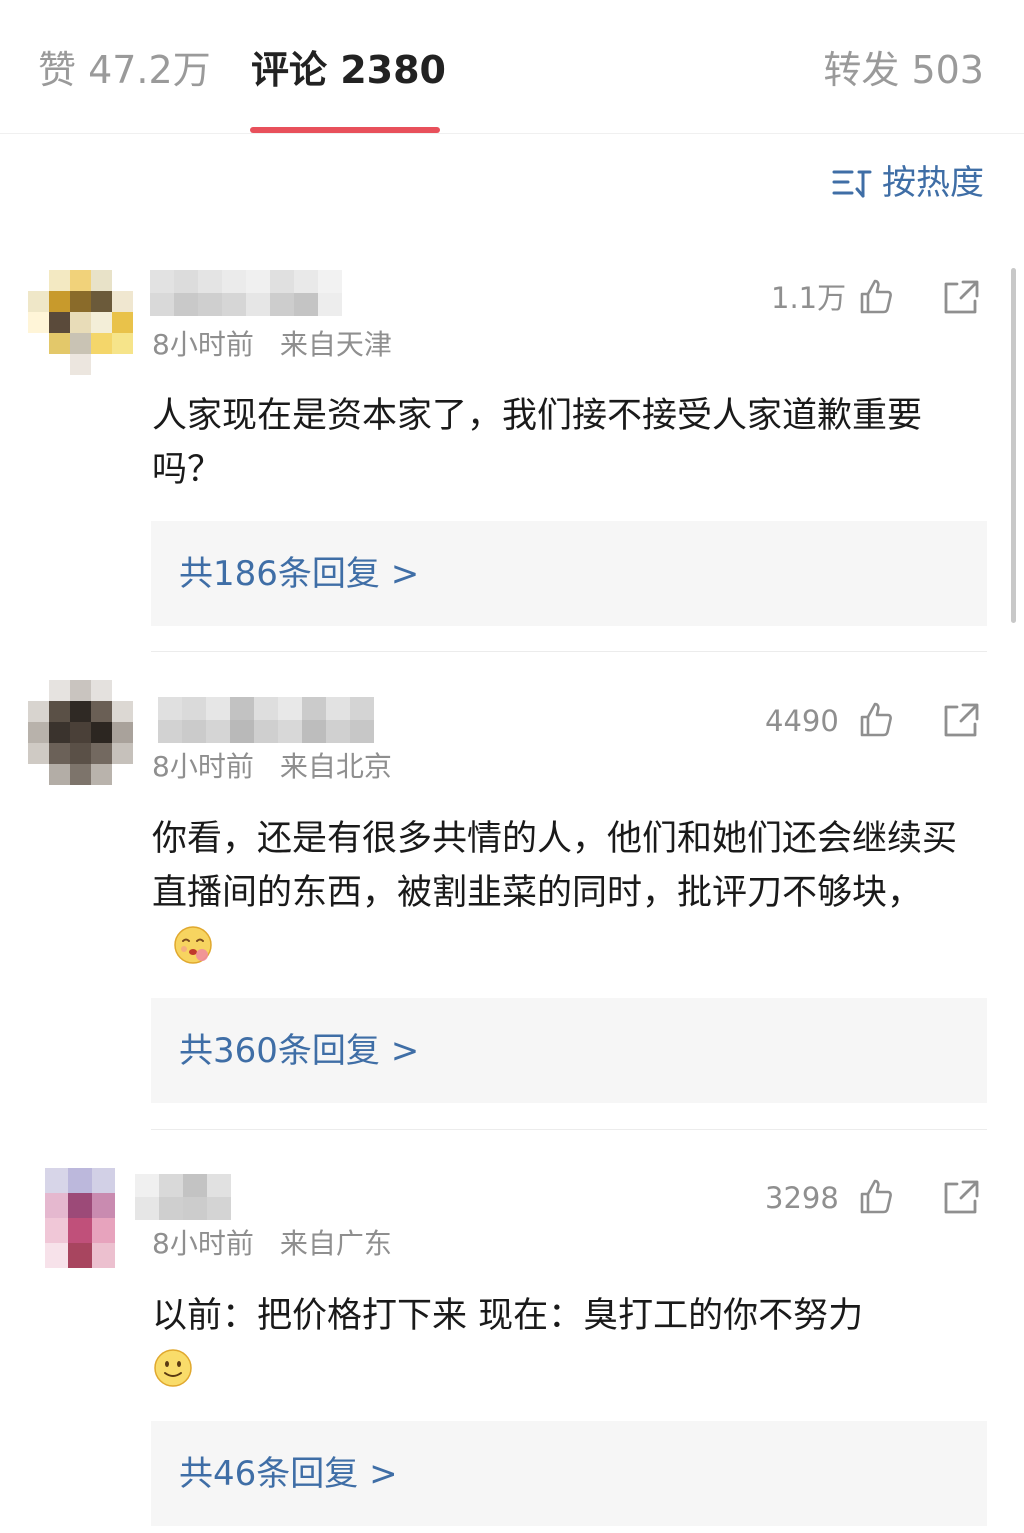 The image size is (1024, 1533). What do you see at coordinates (933, 183) in the screenshot?
I see `sort-label: 按热度` at bounding box center [933, 183].